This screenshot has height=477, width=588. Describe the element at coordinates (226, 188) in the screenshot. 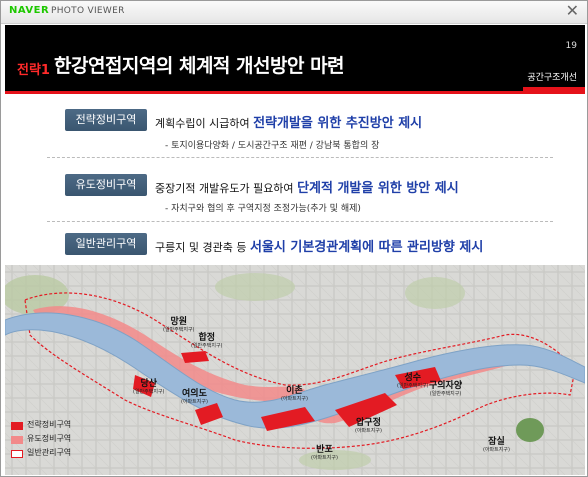

I see `zone-desc-text: 중장기적 개발유도가 필요하여` at that location.